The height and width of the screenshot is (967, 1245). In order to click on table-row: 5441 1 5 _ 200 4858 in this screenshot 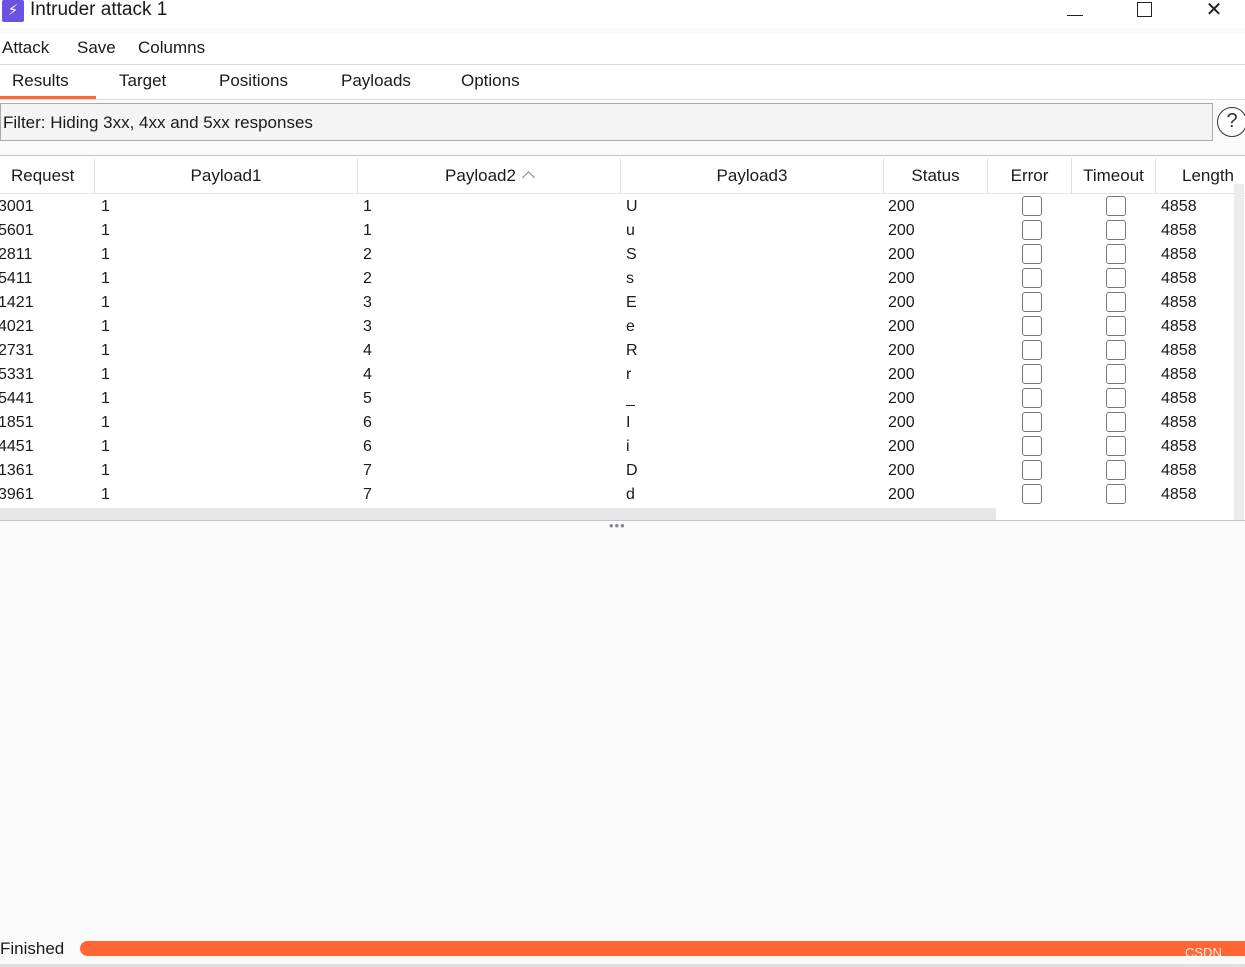, I will do `click(622, 399)`.